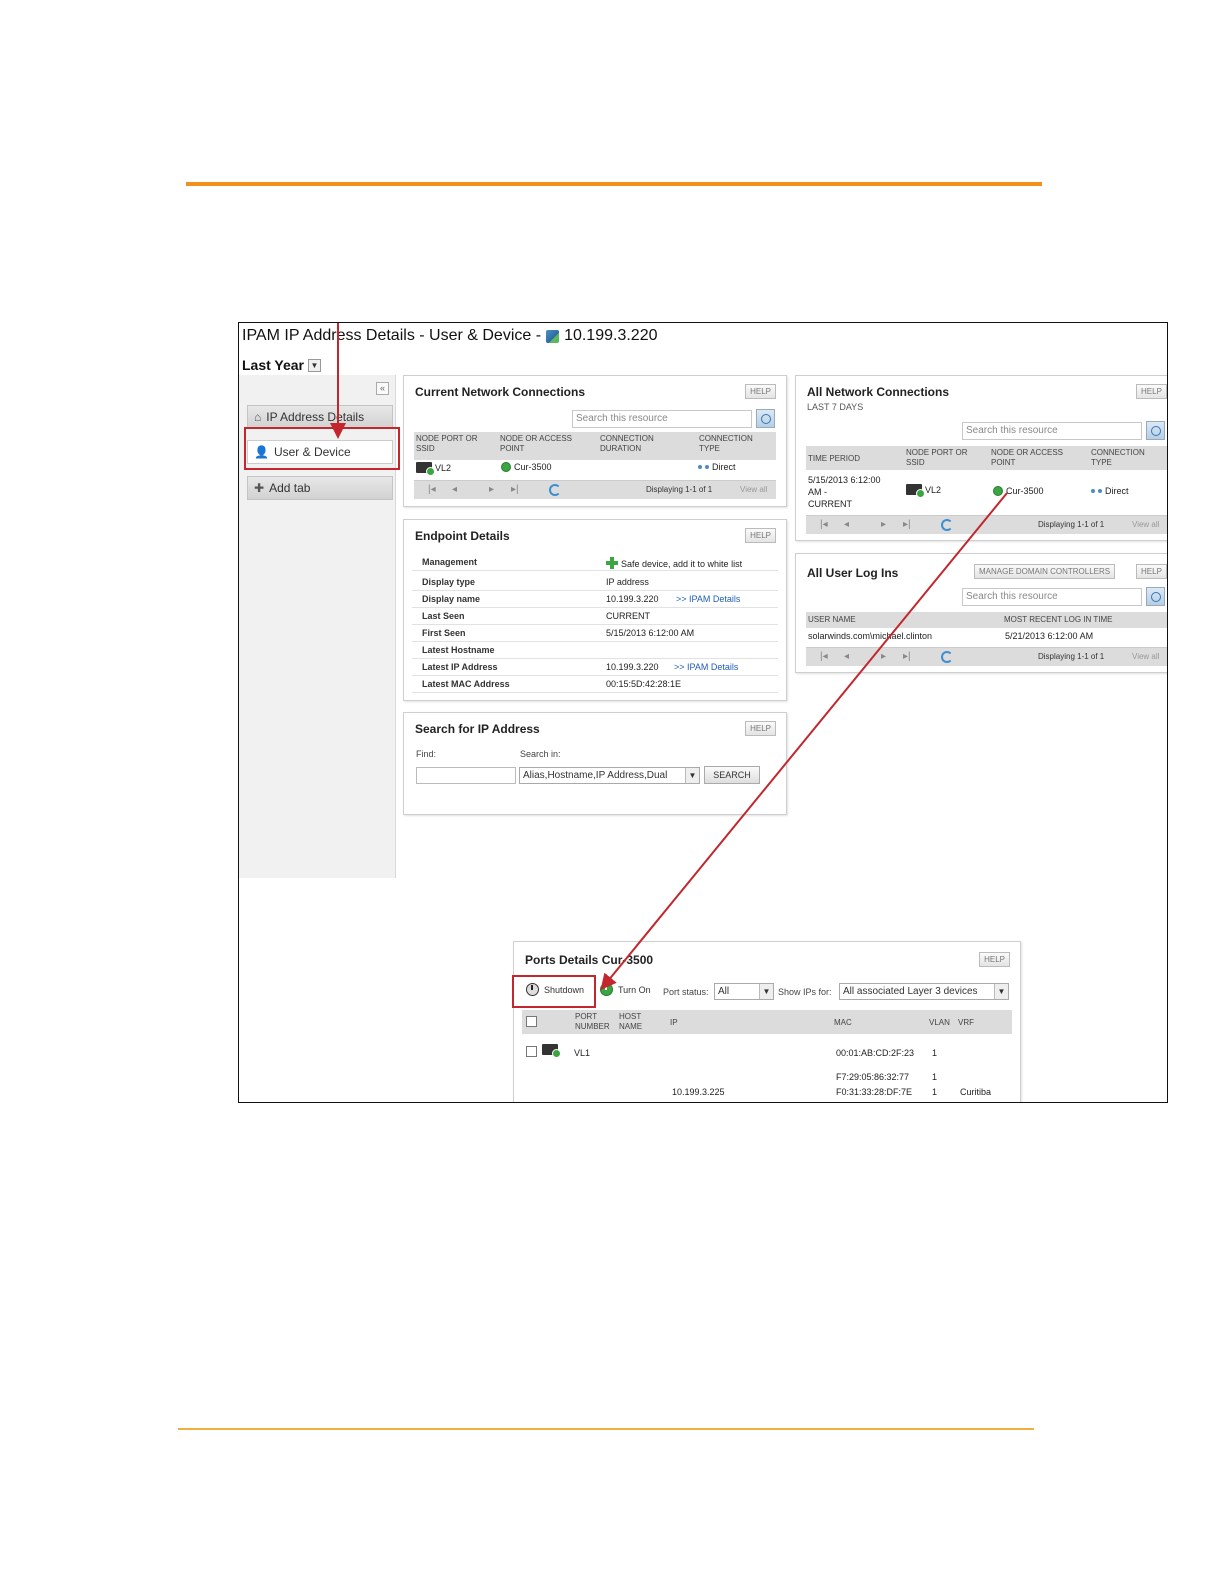 Image resolution: width=1224 pixels, height=1584 pixels. I want to click on table-row: VL2 Cur-3500 Direct, so click(595, 469).